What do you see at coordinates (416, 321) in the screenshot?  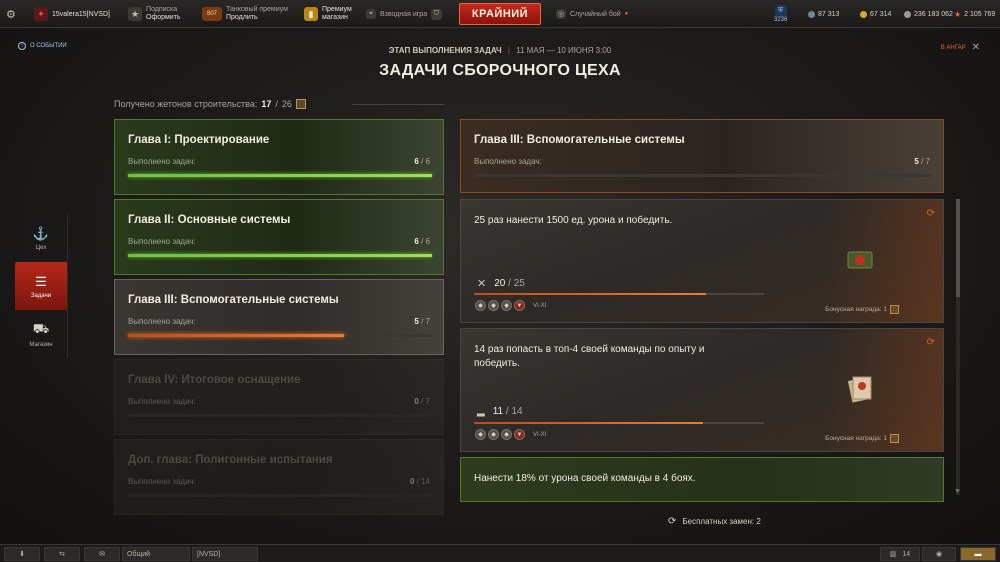 I see `chapter-done: 5` at bounding box center [416, 321].